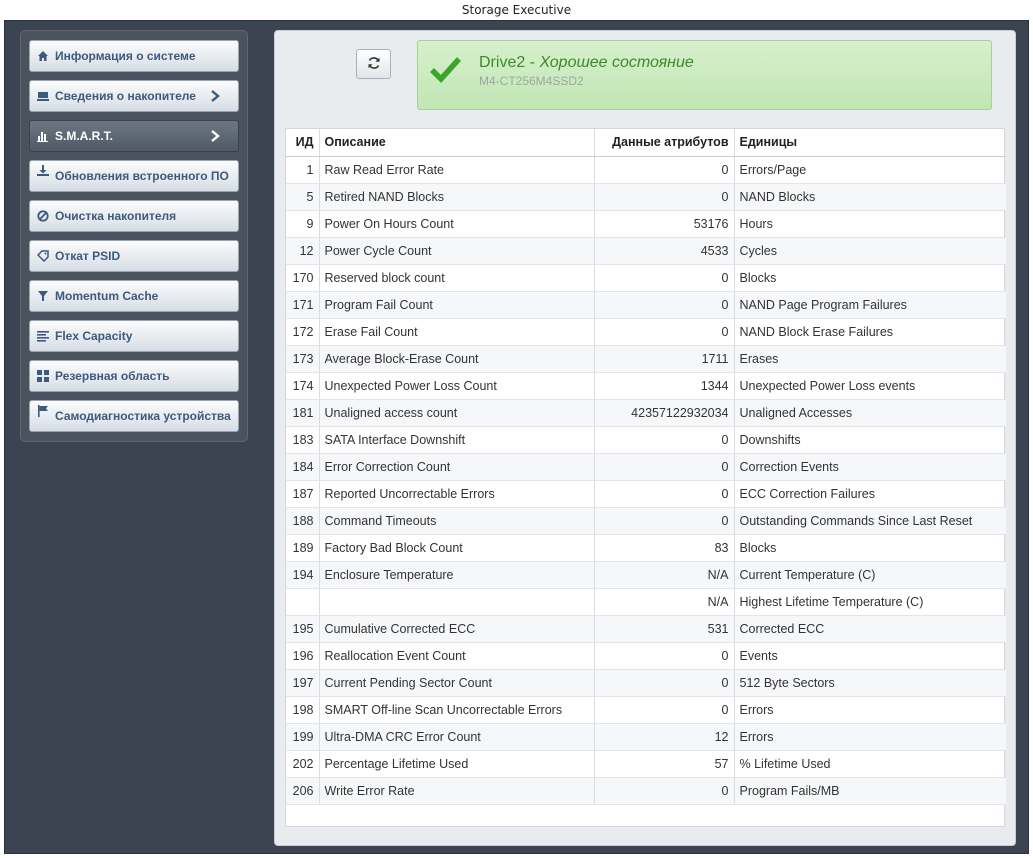 Image resolution: width=1033 pixels, height=858 pixels. What do you see at coordinates (870, 494) in the screenshot?
I see `cell-units: ECC Correction Failures` at bounding box center [870, 494].